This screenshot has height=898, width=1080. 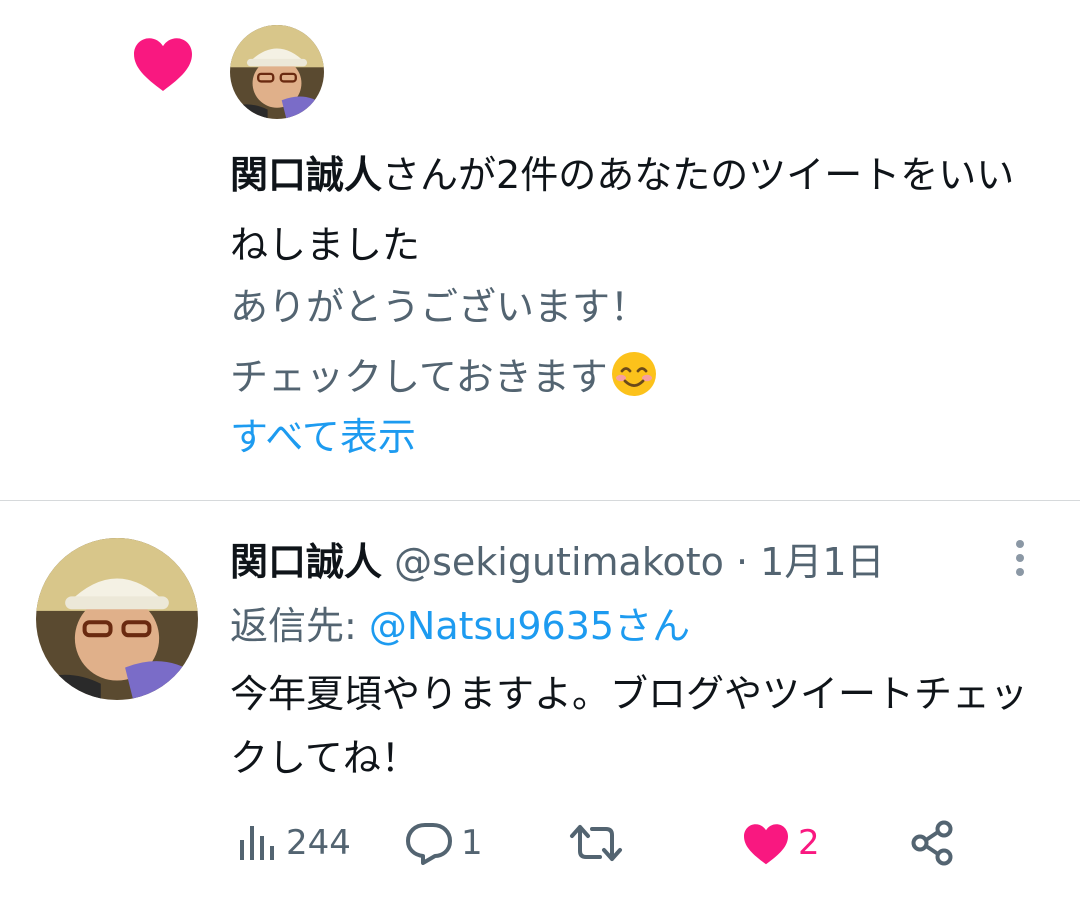 What do you see at coordinates (439, 307) in the screenshot?
I see `preview-line: ありがとうございます！` at bounding box center [439, 307].